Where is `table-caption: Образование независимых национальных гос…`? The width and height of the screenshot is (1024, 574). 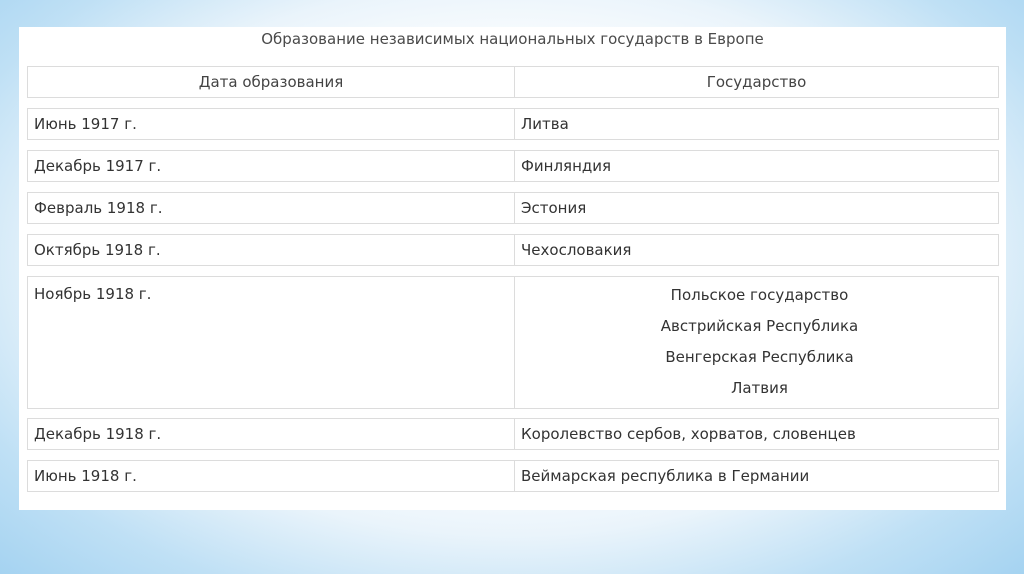 table-caption: Образование независимых национальных гос… is located at coordinates (512, 39).